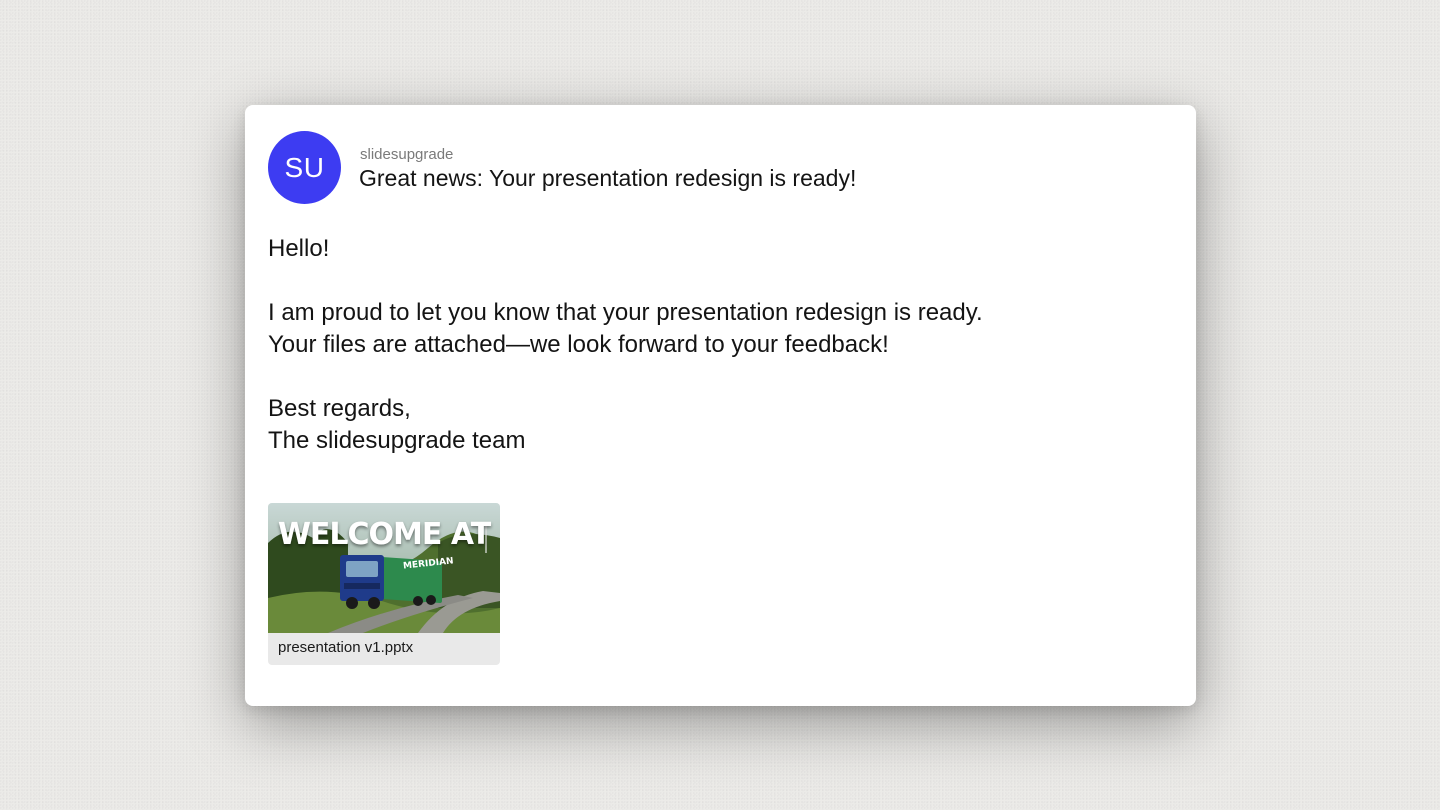  Describe the element at coordinates (384, 568) in the screenshot. I see `attachment-thumbnail: WELCOME AT MERIDIAN` at that location.